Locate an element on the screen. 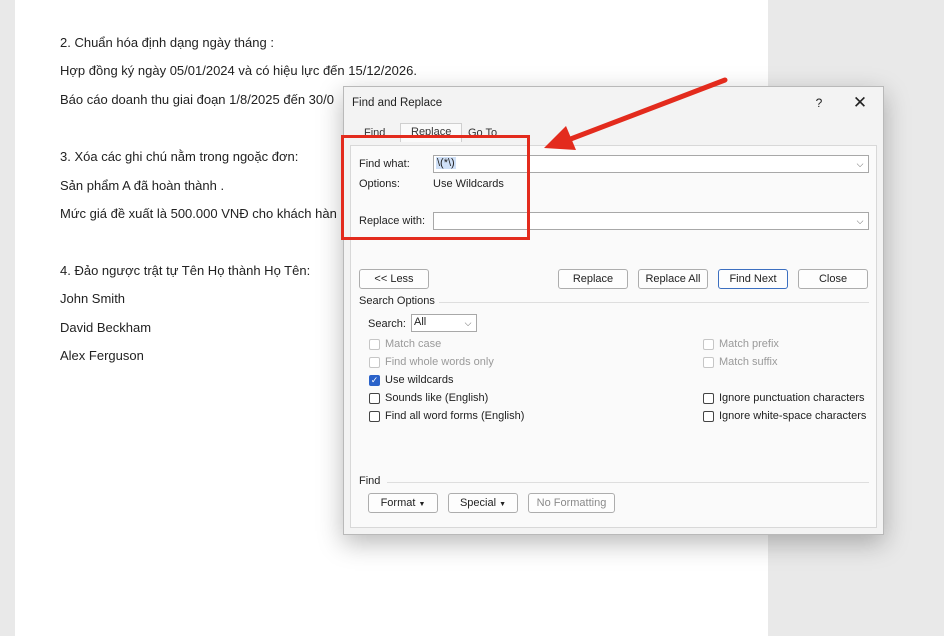 Image resolution: width=944 pixels, height=636 pixels. annotation-arrow-icon is located at coordinates (636, 113).